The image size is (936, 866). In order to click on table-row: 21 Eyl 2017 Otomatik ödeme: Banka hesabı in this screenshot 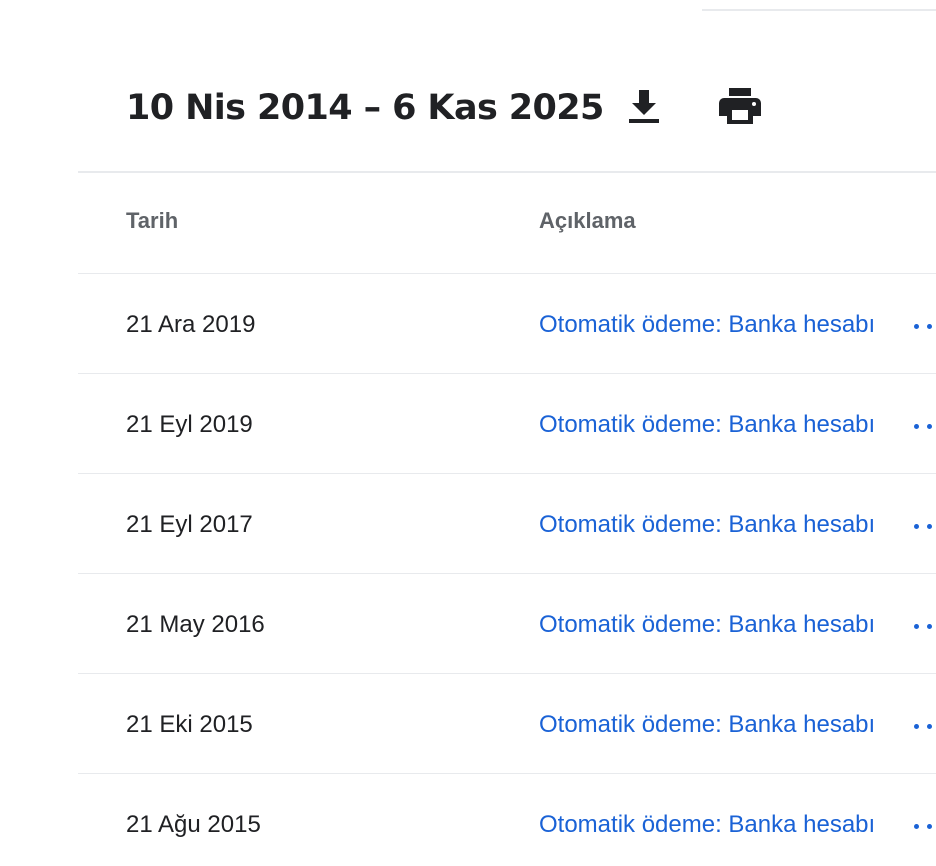, I will do `click(507, 523)`.